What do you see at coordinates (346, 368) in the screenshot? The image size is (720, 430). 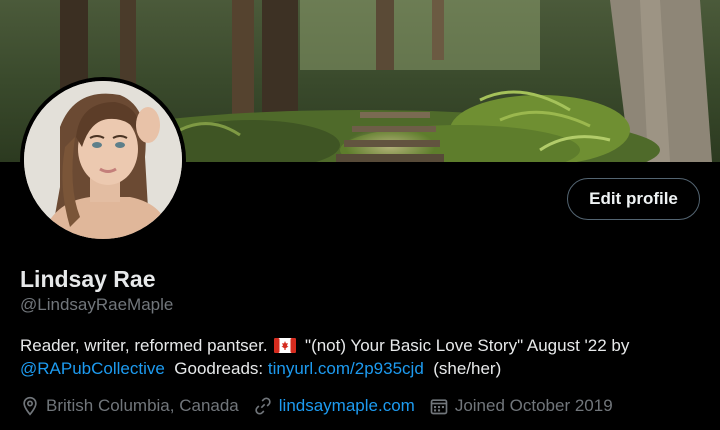 I see `goodreads-link: tinyurl.com/2p935cjd` at bounding box center [346, 368].